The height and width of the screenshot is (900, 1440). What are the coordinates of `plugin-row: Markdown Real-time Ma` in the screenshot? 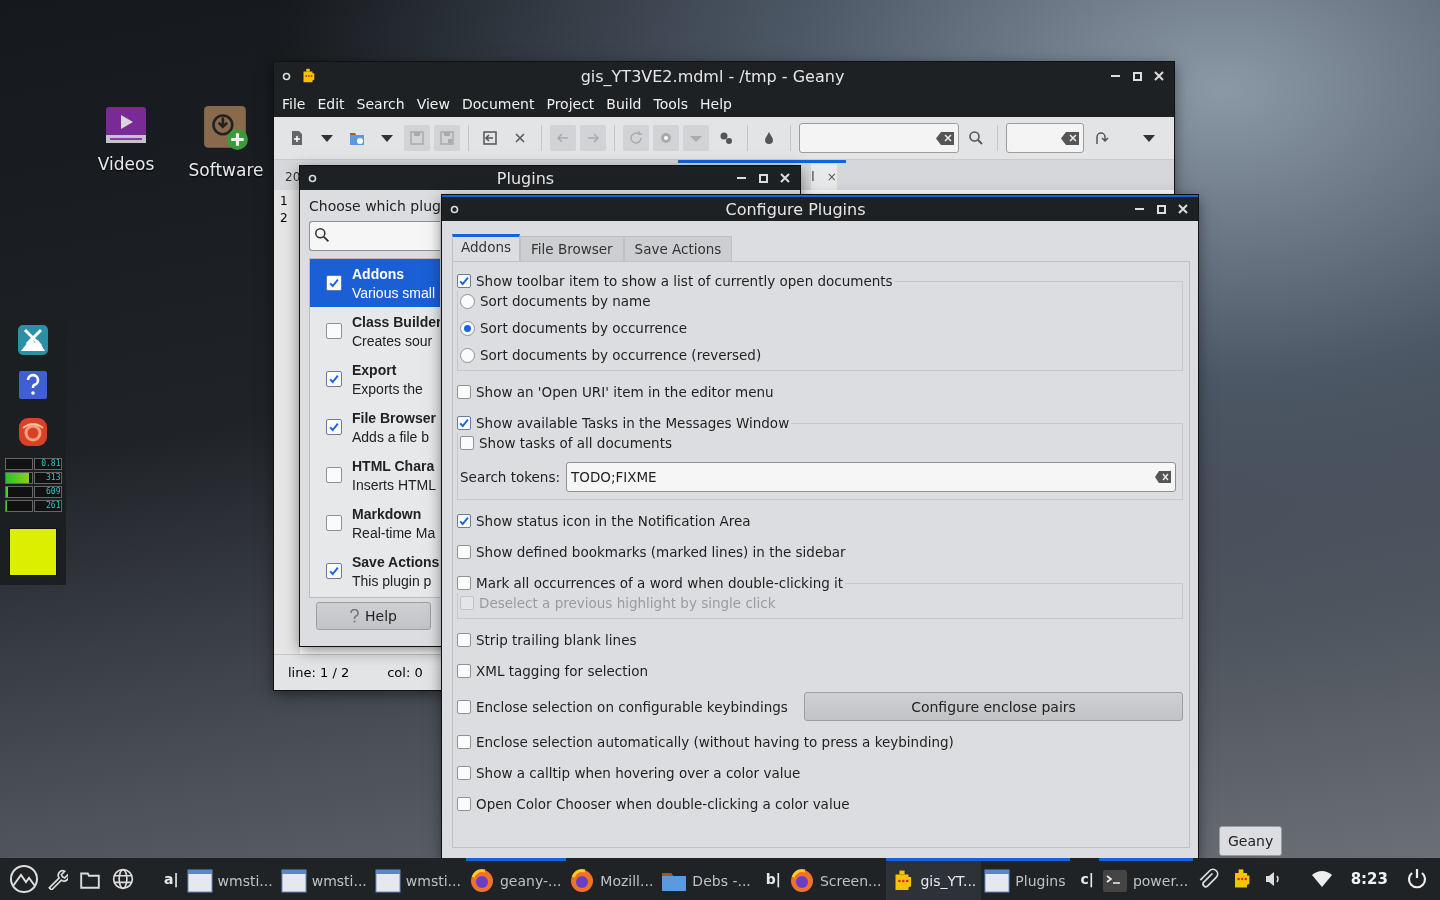 It's located at (375, 523).